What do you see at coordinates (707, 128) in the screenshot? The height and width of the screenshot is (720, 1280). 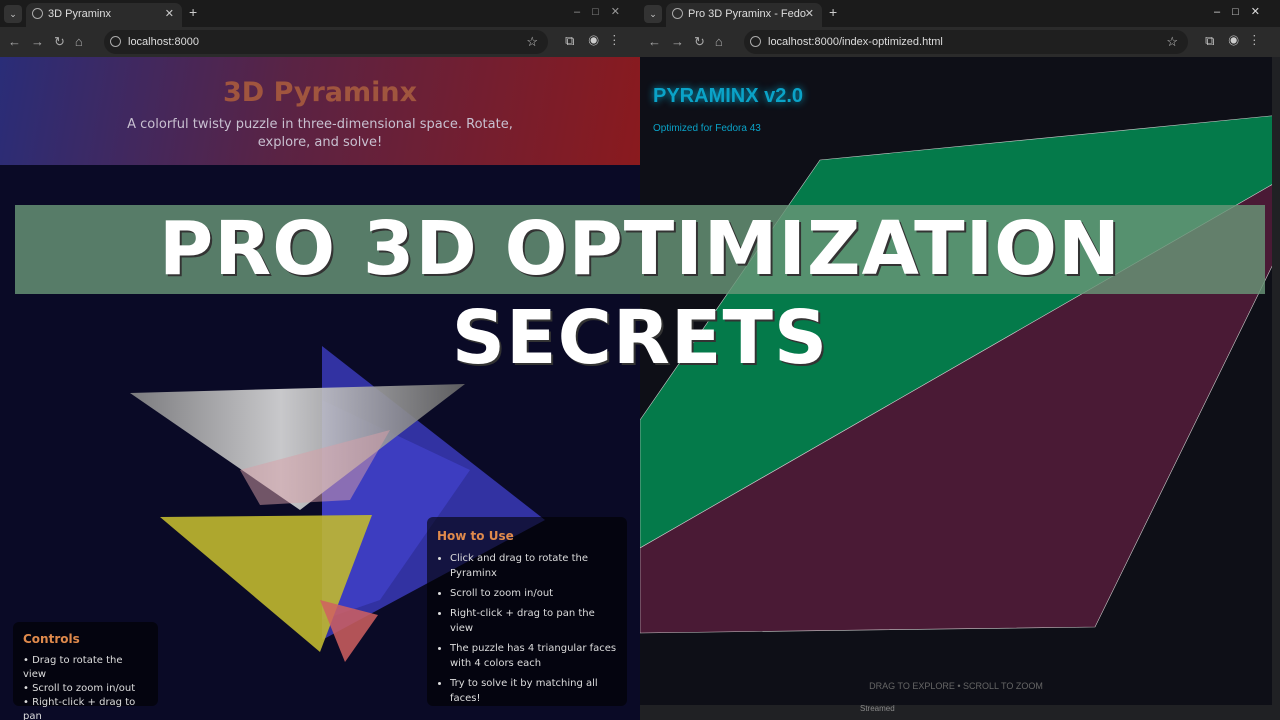 I see `app-subtitle: Optimized for Fedora 43` at bounding box center [707, 128].